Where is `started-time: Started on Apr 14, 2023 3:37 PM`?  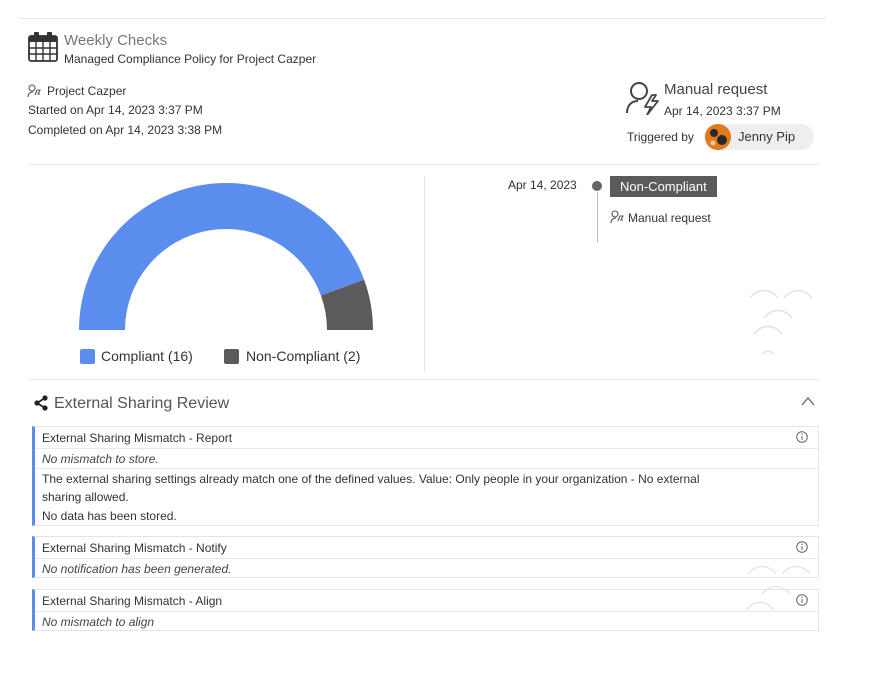 started-time: Started on Apr 14, 2023 3:37 PM is located at coordinates (115, 110).